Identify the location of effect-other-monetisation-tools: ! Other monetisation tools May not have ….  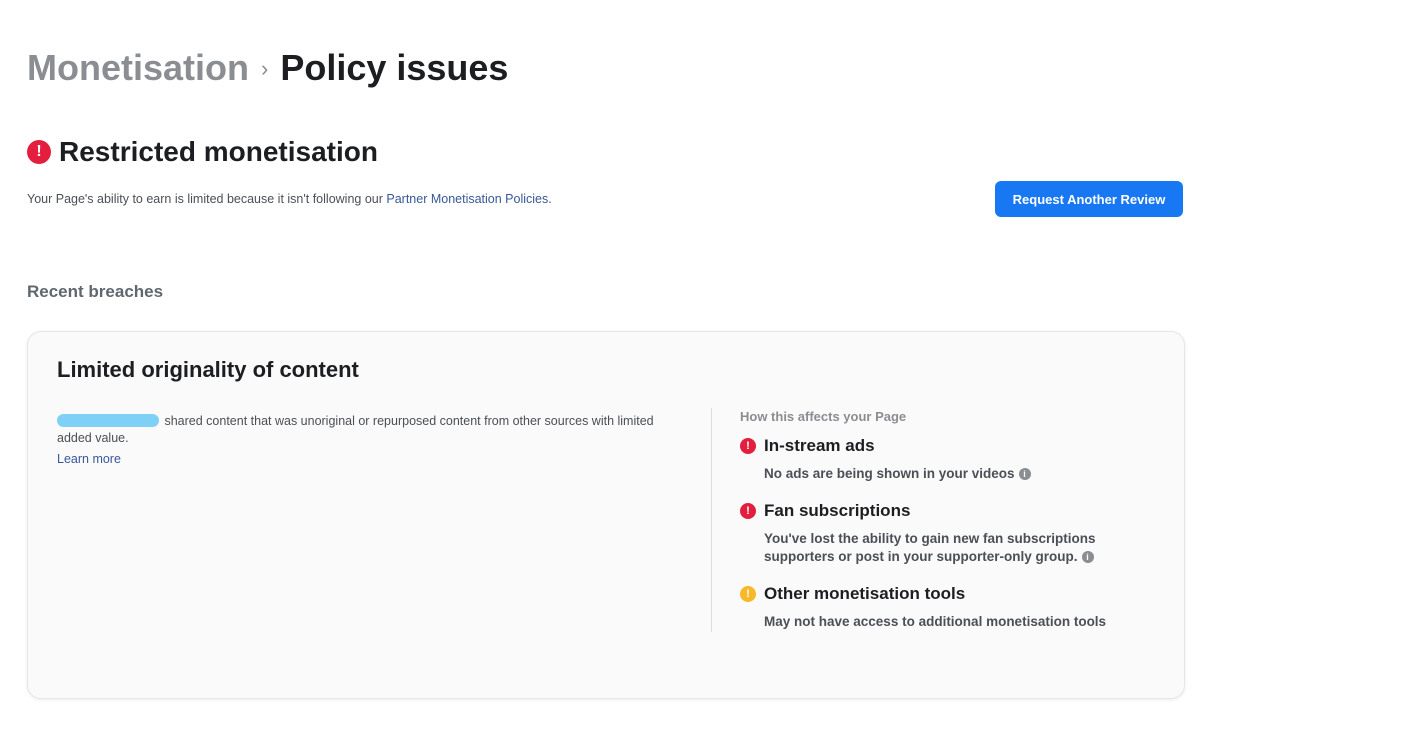
(950, 607).